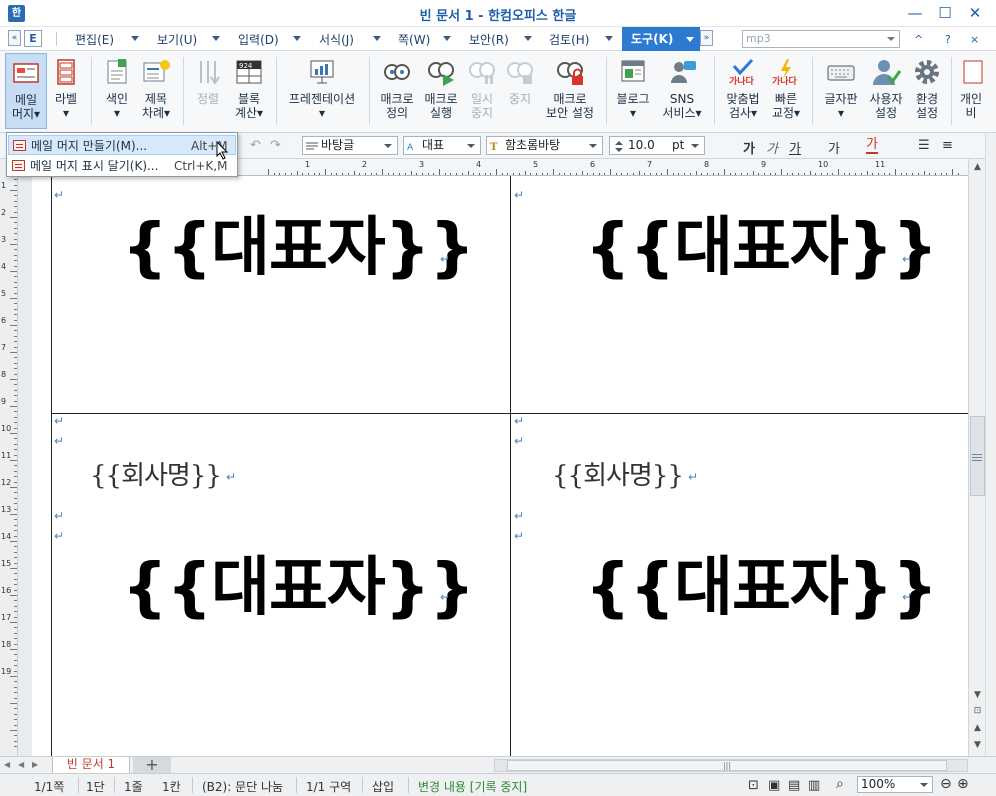 The height and width of the screenshot is (796, 996). Describe the element at coordinates (977, 728) in the screenshot. I see `prev-page-icon: ▲` at that location.